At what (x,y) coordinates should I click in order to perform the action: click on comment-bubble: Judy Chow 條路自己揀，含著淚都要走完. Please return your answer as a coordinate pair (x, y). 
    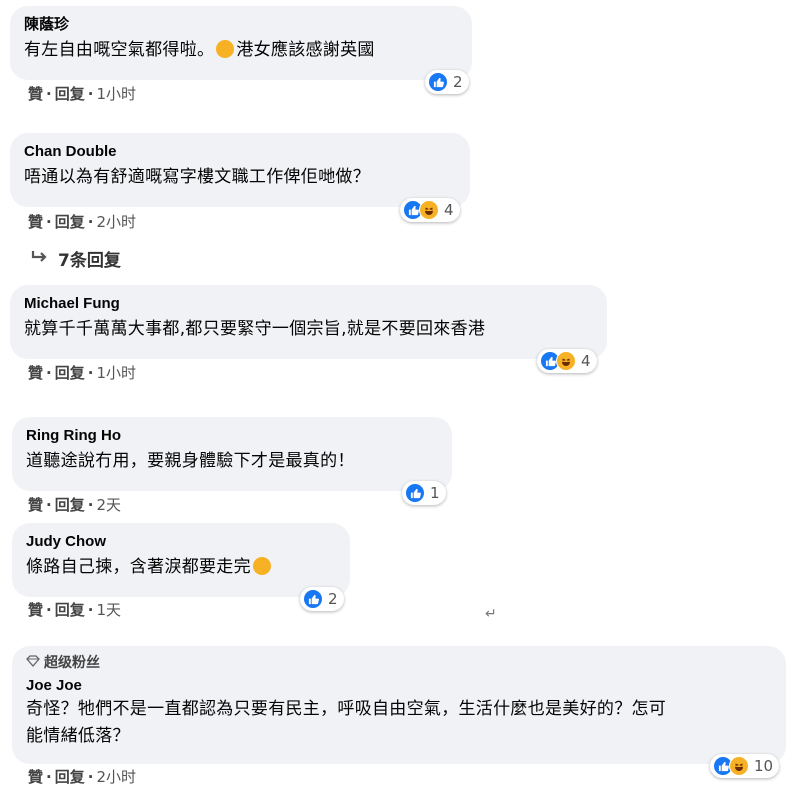
    Looking at the image, I should click on (181, 560).